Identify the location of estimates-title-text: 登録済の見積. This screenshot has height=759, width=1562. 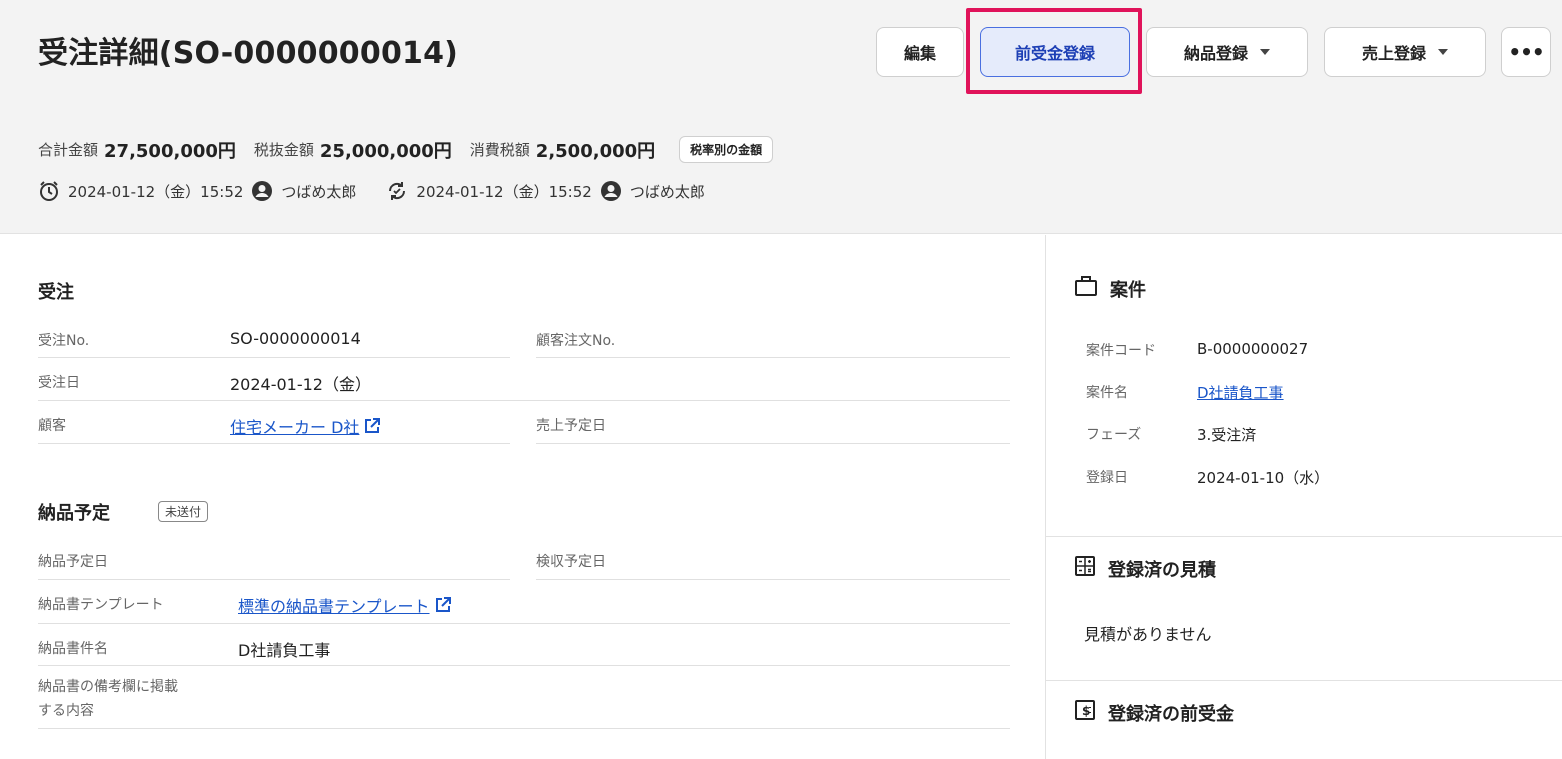
(1162, 570).